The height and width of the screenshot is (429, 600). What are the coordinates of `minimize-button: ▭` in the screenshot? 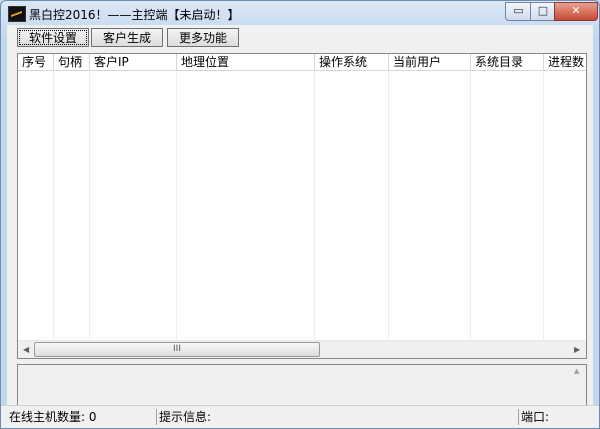 It's located at (518, 11).